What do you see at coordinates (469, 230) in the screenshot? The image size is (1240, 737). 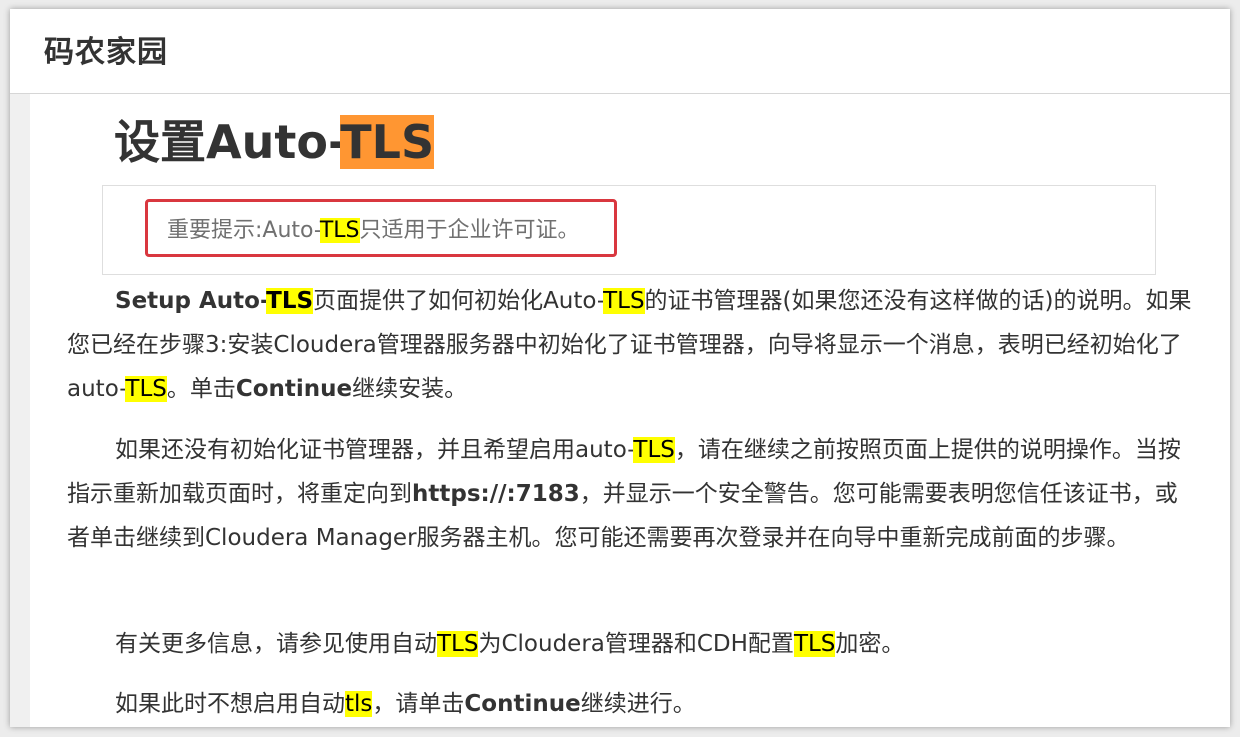 I see `note-text-post: 只适用于企业许可证。` at bounding box center [469, 230].